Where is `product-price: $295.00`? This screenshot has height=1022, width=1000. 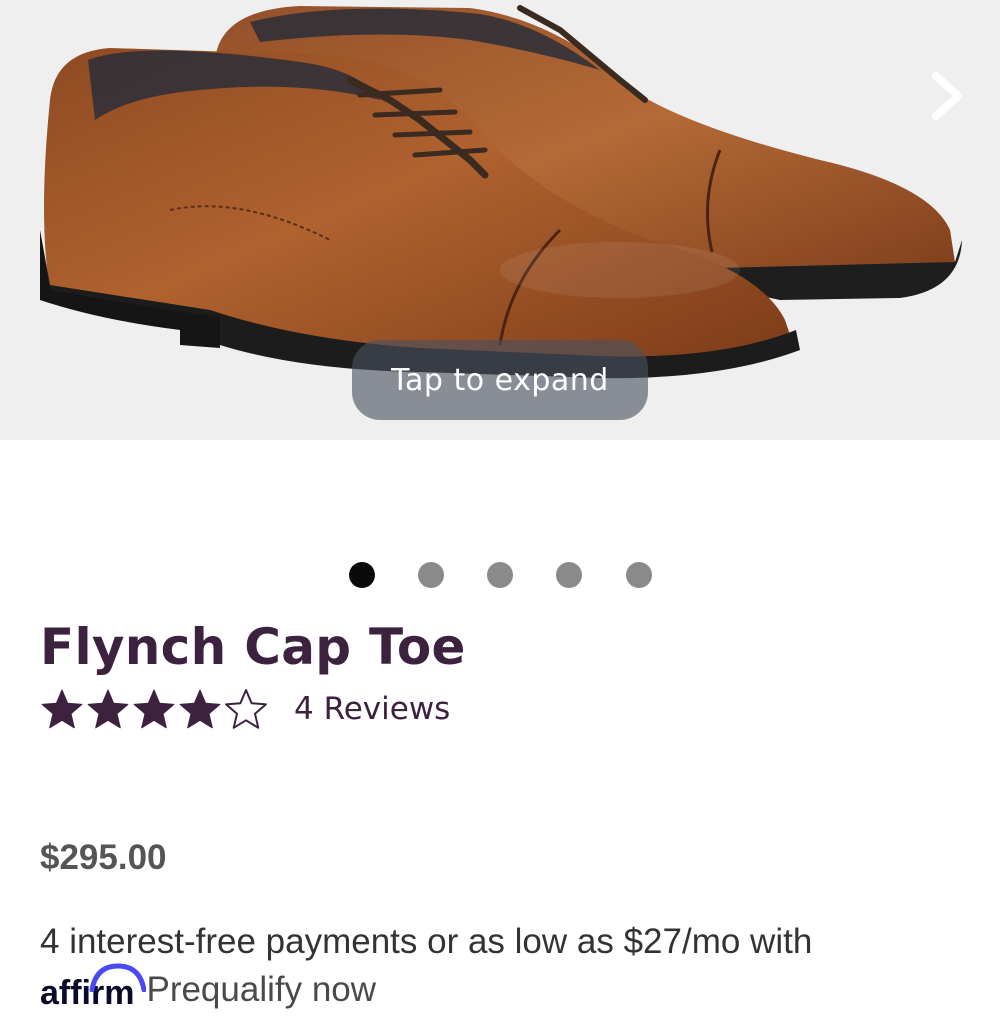 product-price: $295.00 is located at coordinates (103, 857).